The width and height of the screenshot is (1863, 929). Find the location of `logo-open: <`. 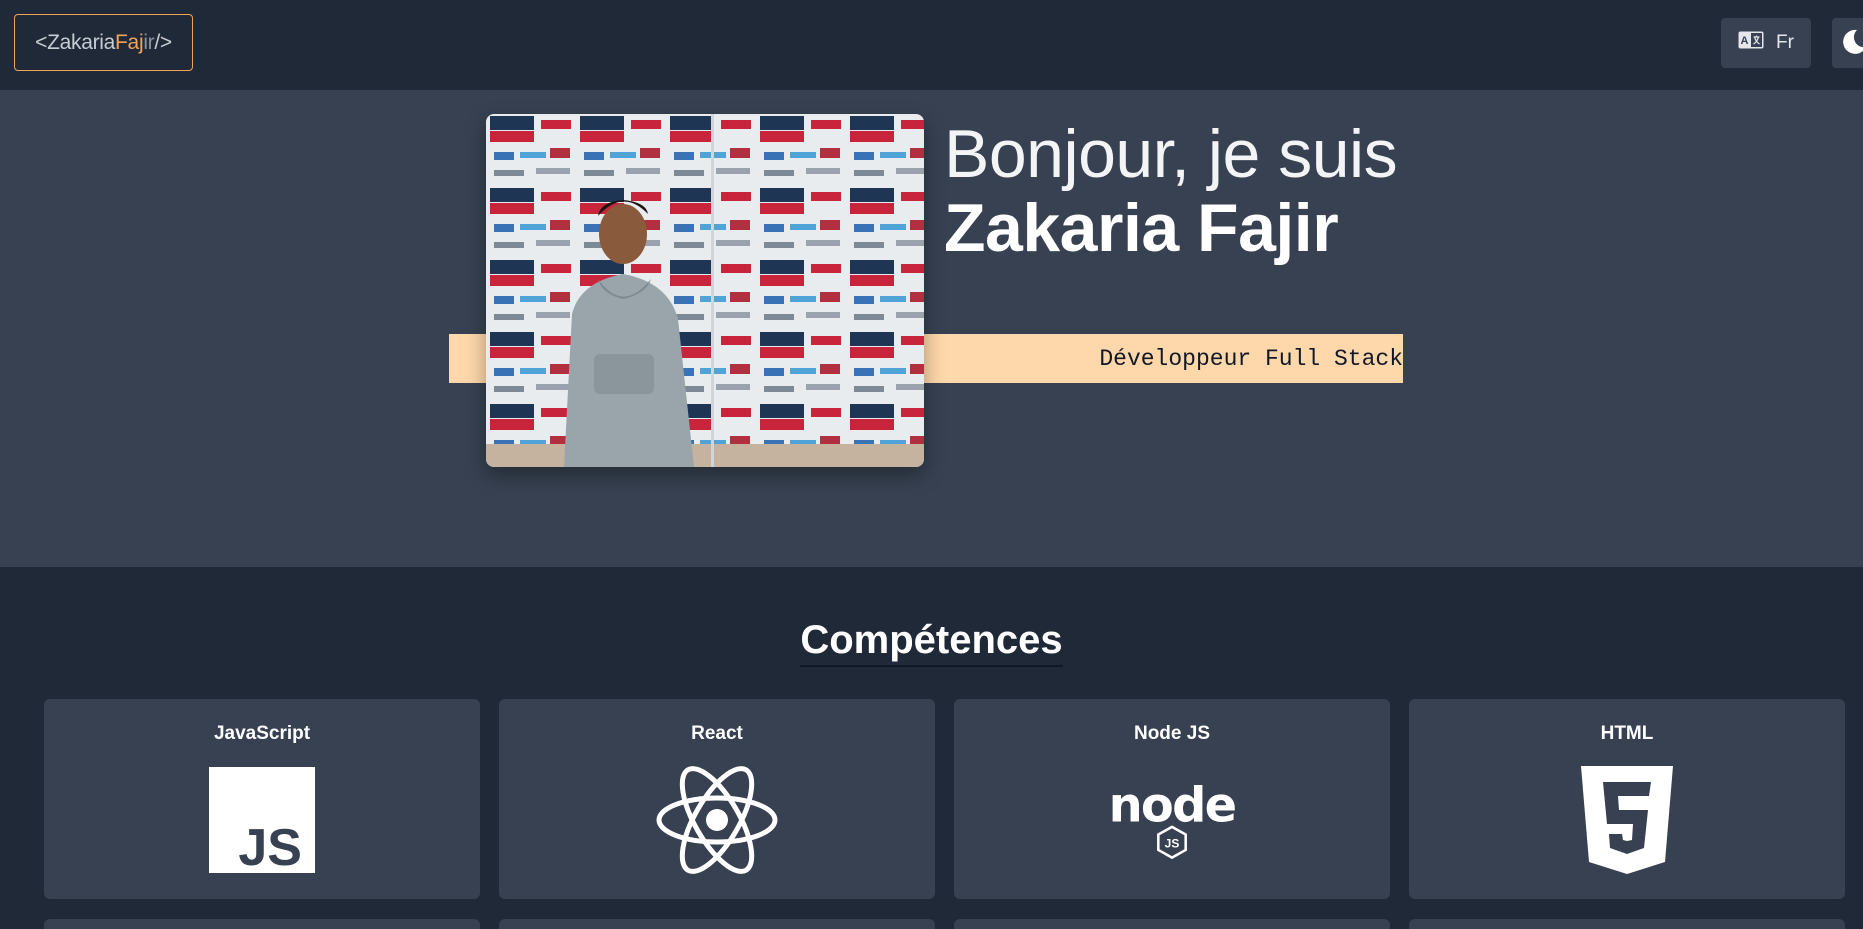

logo-open: < is located at coordinates (41, 42).